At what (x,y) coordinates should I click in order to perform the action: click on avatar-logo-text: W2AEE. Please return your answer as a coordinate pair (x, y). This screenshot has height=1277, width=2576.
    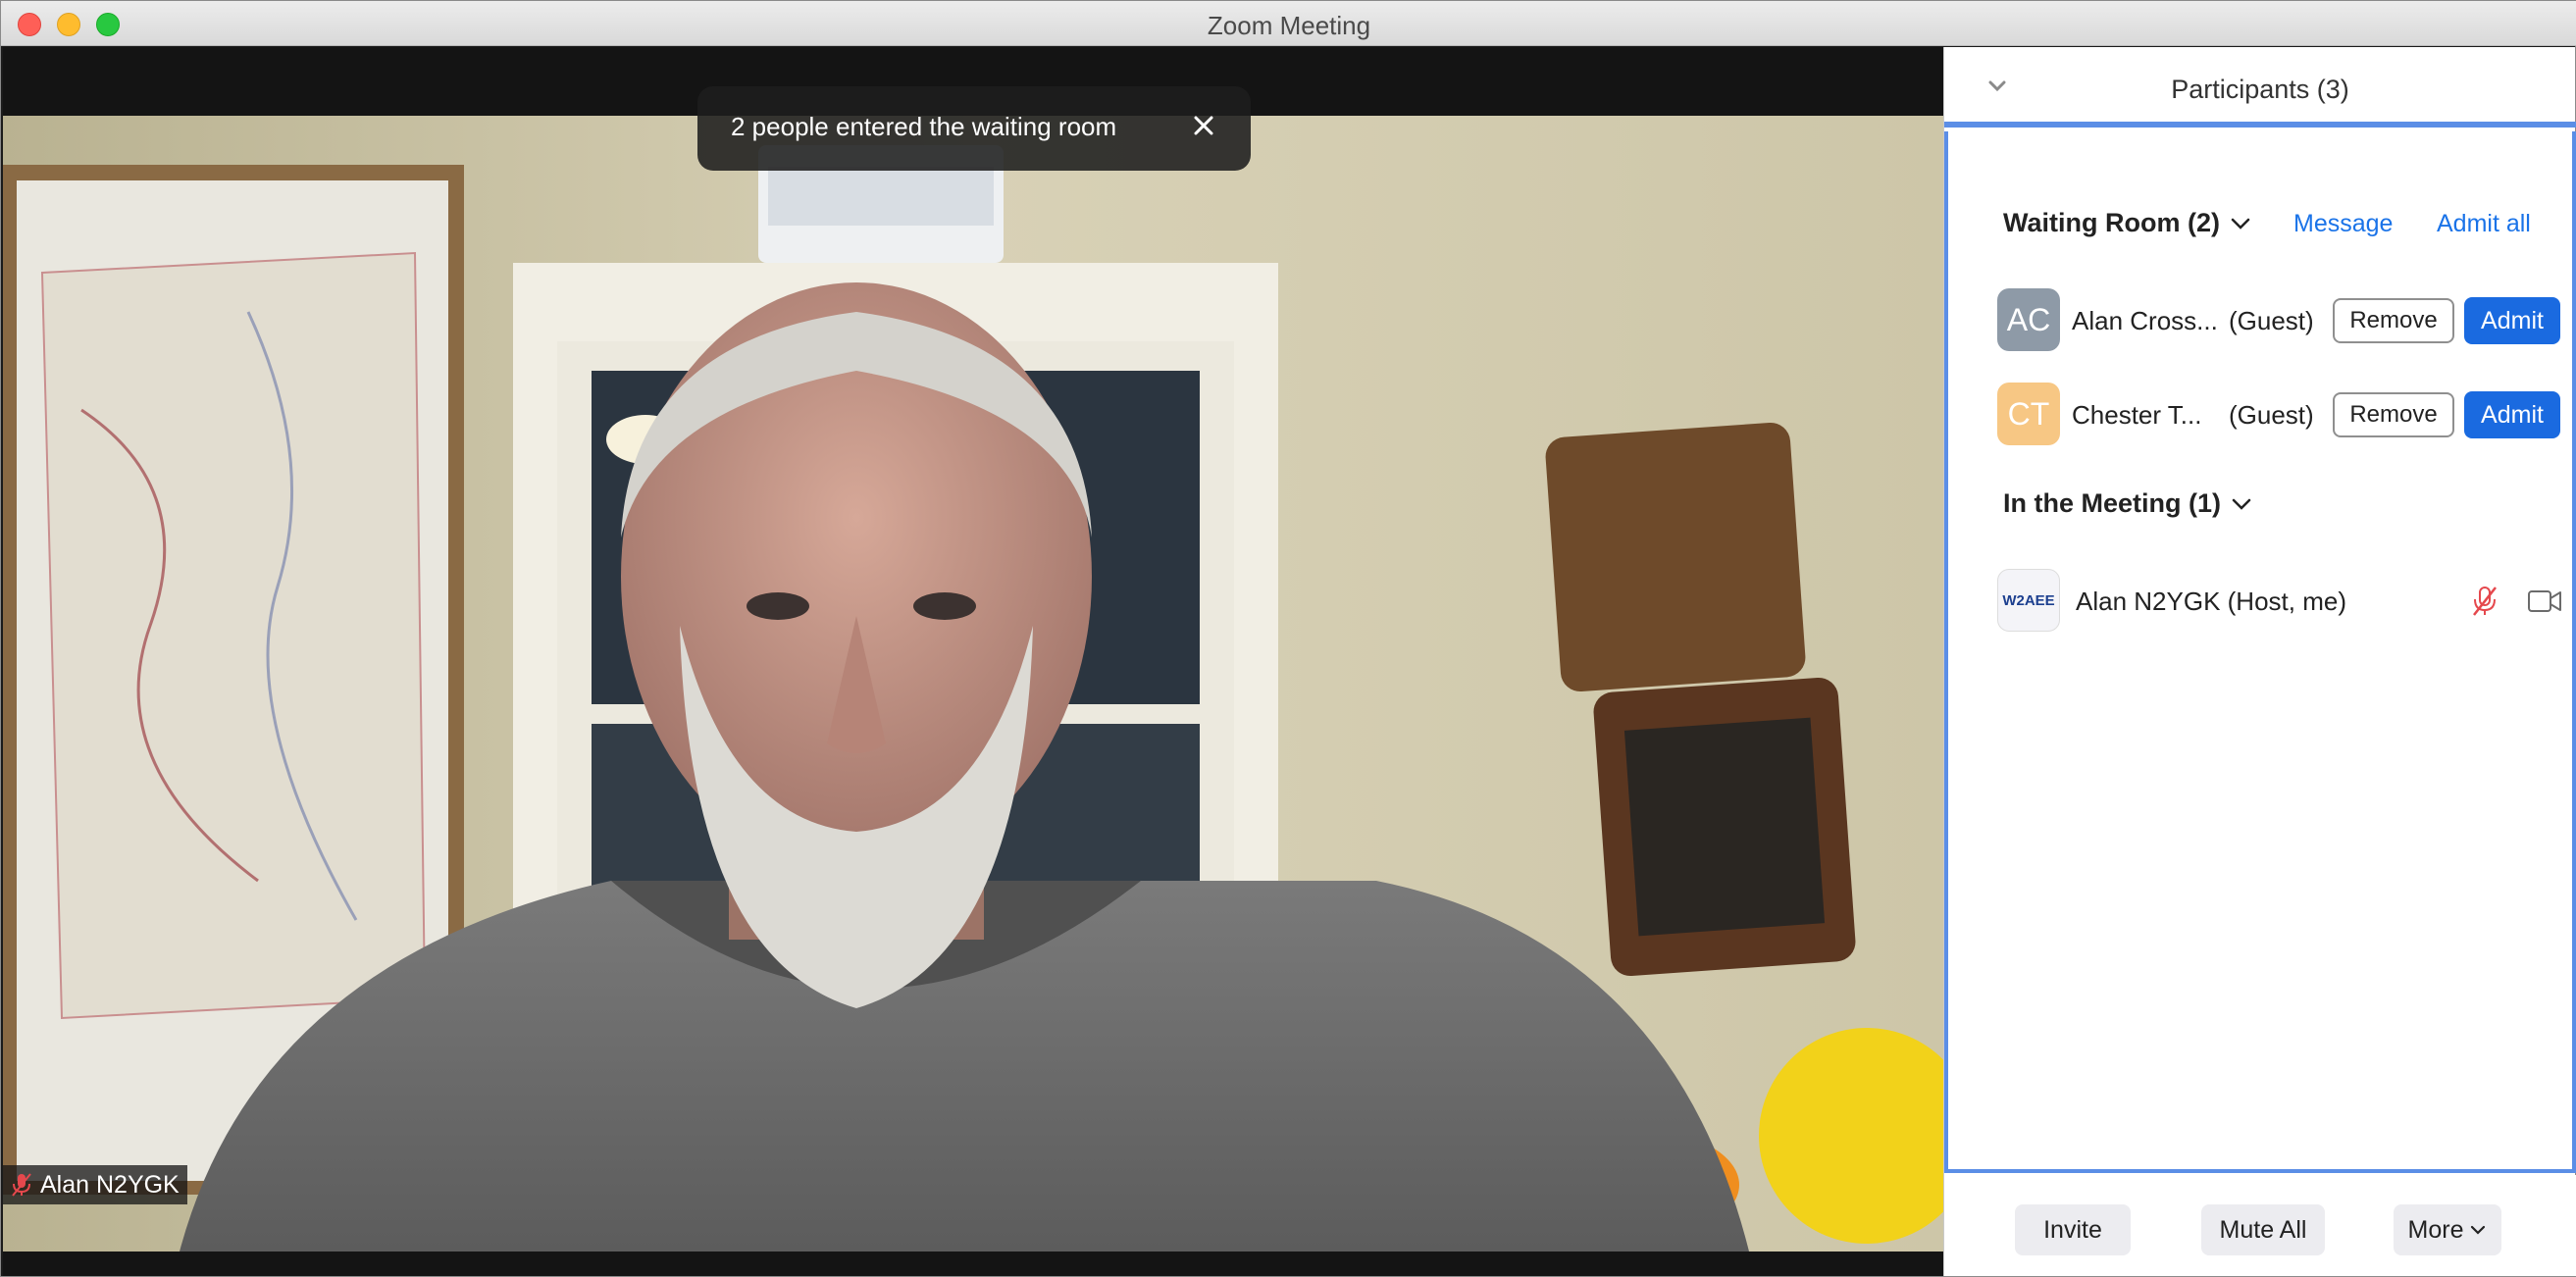
    Looking at the image, I should click on (2028, 600).